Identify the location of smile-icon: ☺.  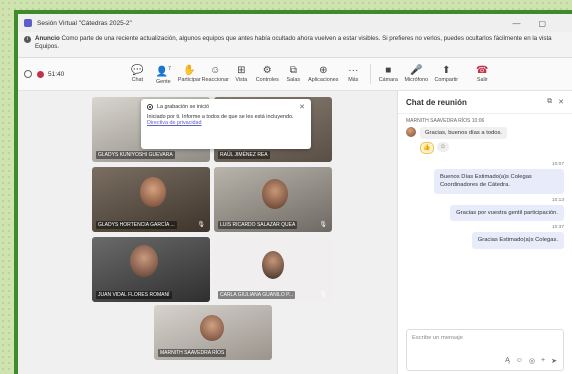
(215, 70).